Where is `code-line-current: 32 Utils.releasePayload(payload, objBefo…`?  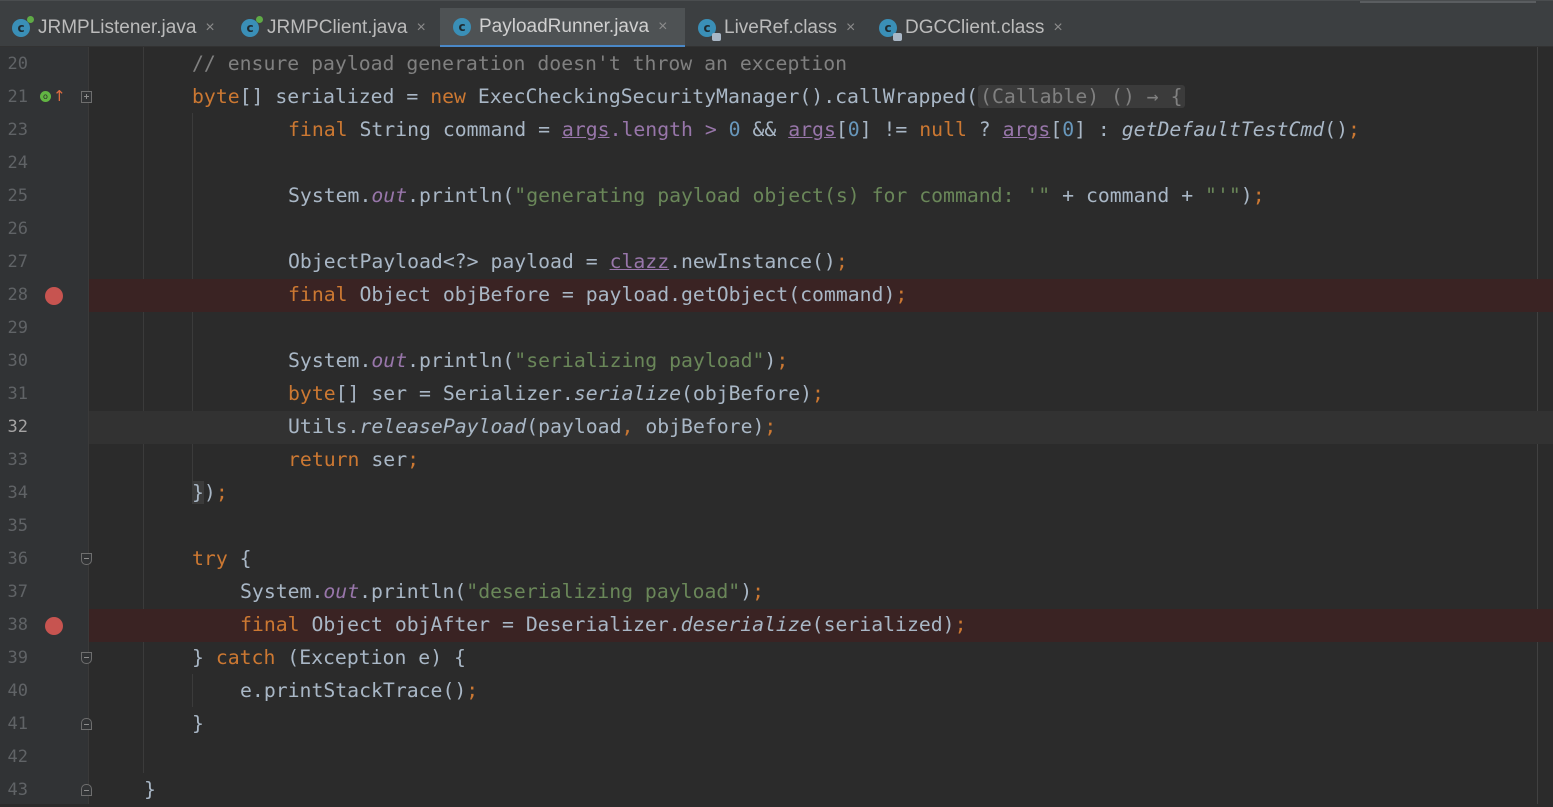
code-line-current: 32 Utils.releasePayload(payload, objBefo… is located at coordinates (776, 427).